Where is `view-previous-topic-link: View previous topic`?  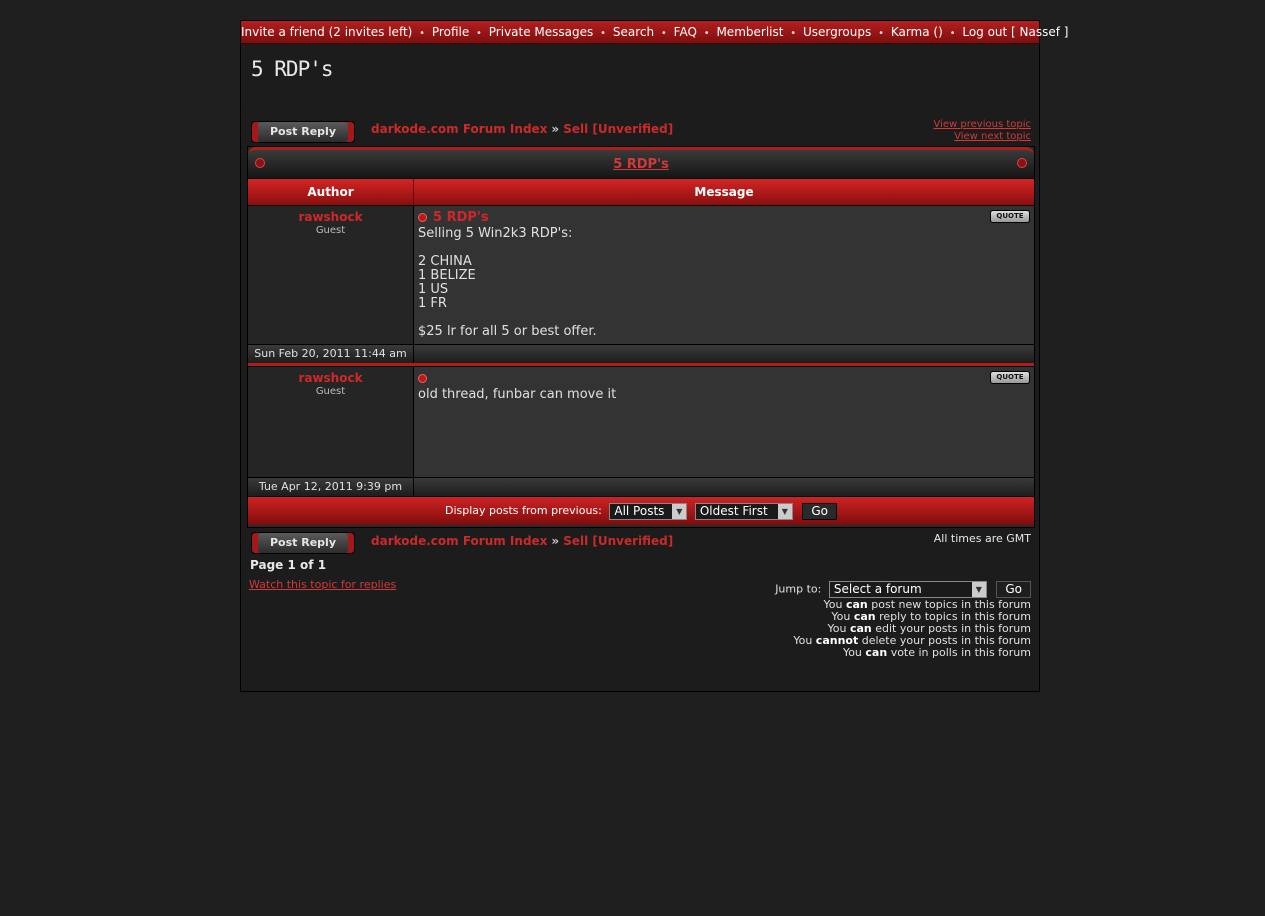
view-previous-topic-link: View previous topic is located at coordinates (982, 125).